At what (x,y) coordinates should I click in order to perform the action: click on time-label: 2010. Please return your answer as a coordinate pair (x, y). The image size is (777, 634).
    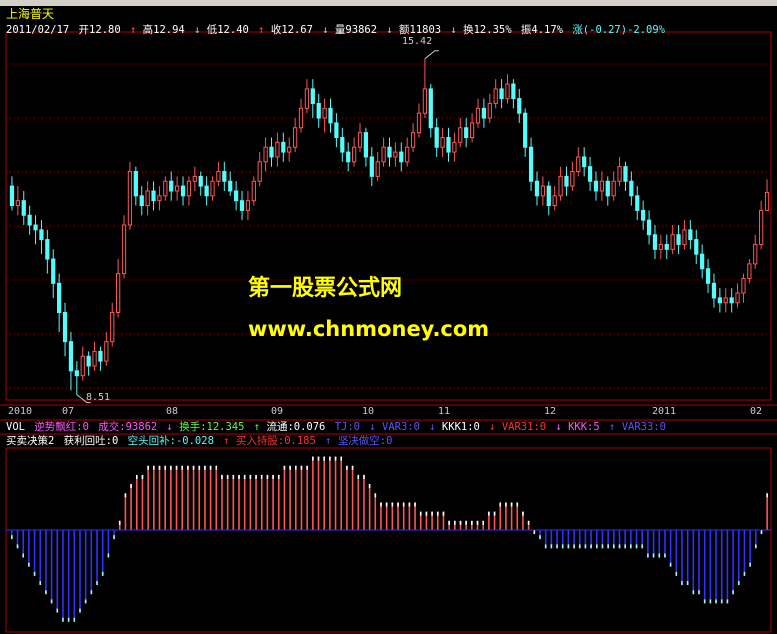
    Looking at the image, I should click on (20, 411).